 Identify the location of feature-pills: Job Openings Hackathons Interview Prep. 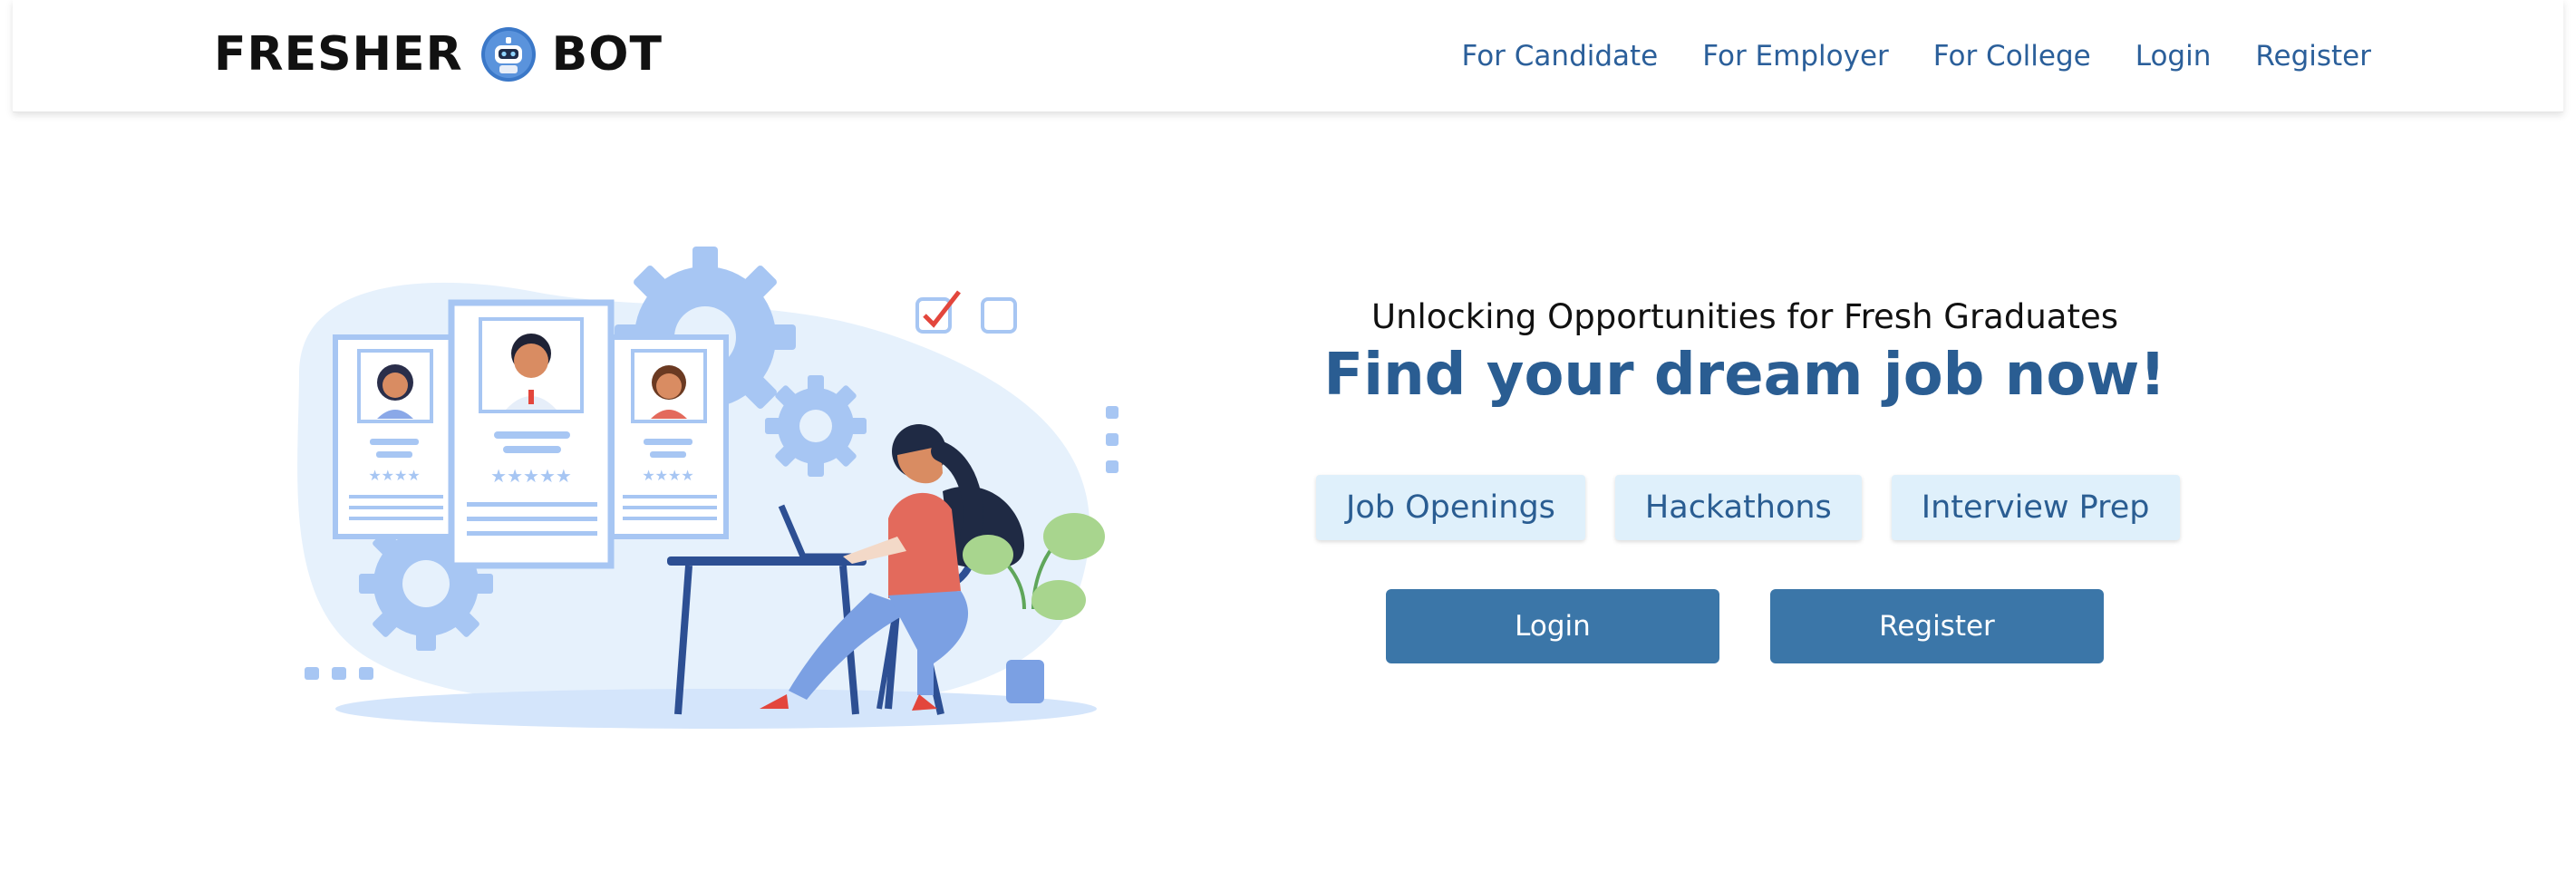
(1748, 508).